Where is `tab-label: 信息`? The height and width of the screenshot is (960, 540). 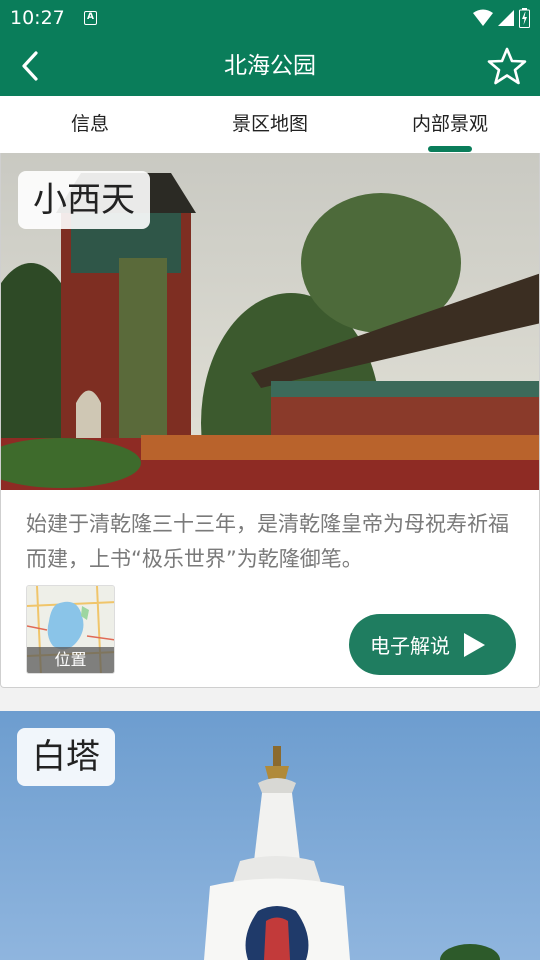
tab-label: 信息 is located at coordinates (89, 124).